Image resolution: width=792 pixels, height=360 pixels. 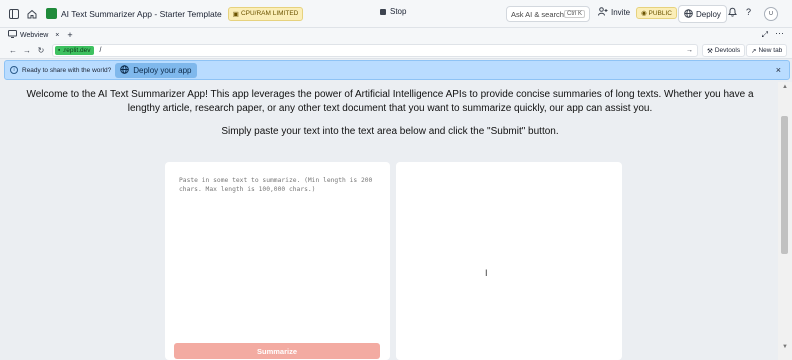 I want to click on summarize-button: Summarize, so click(x=277, y=351).